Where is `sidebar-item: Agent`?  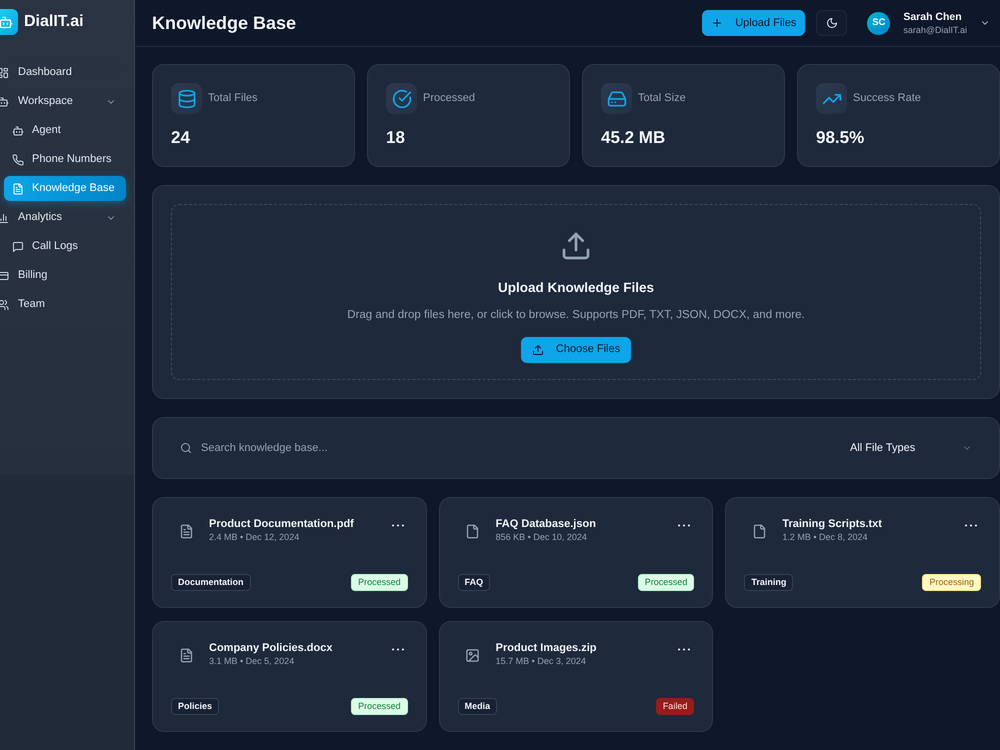
sidebar-item: Agent is located at coordinates (65, 130).